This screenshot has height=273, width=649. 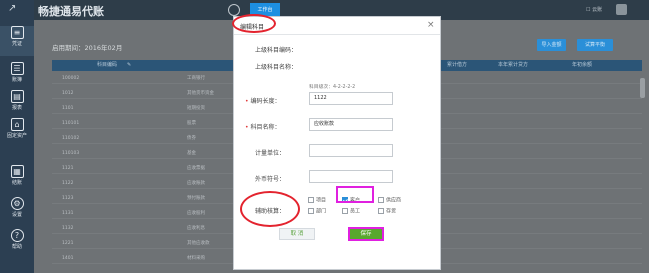 I want to click on account-name-cell: 预付账款, so click(x=196, y=198).